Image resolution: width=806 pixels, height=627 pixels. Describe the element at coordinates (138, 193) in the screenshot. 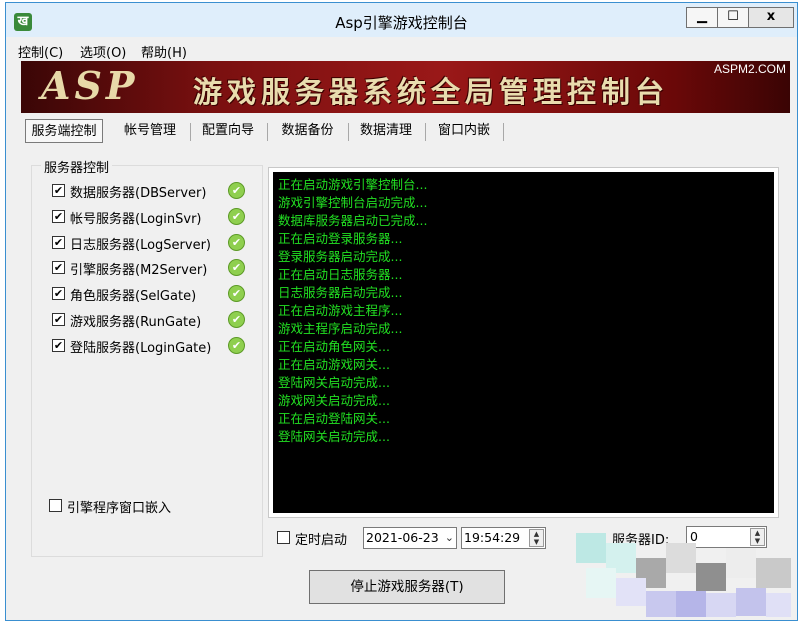

I see `dbserver-label: 数据服务器(DBServer)` at that location.